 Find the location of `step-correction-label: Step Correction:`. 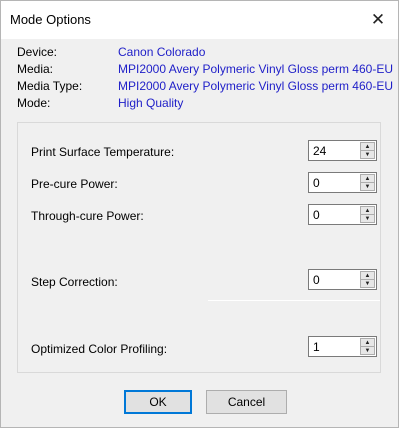

step-correction-label: Step Correction: is located at coordinates (74, 282).